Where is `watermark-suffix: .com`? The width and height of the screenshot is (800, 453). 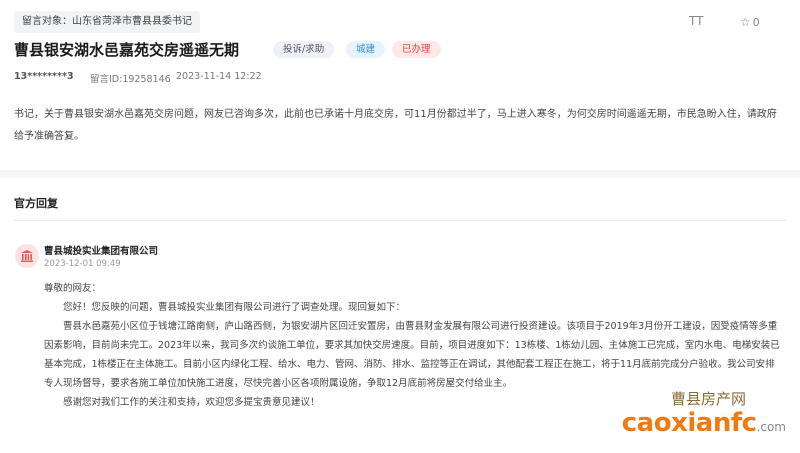
watermark-suffix: .com is located at coordinates (771, 427).